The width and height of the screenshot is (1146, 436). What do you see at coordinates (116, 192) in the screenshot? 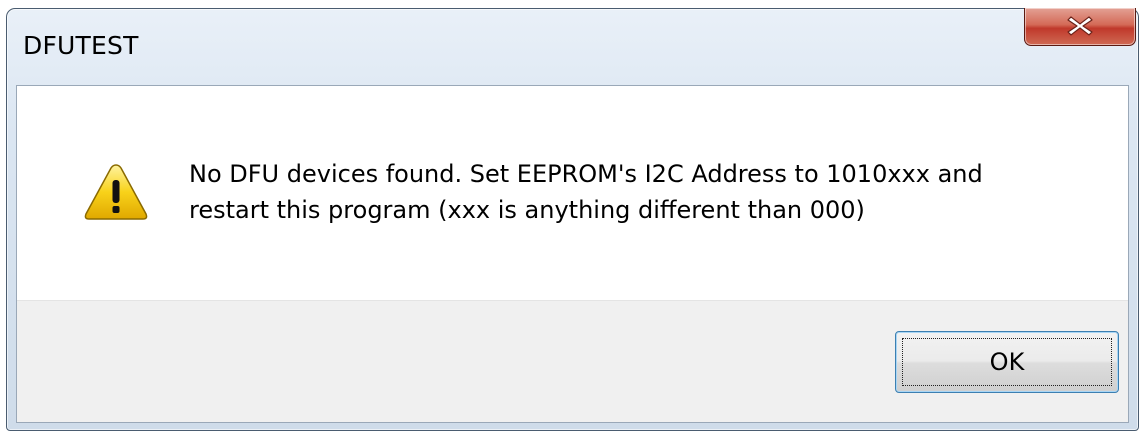
I see `warning-icon` at bounding box center [116, 192].